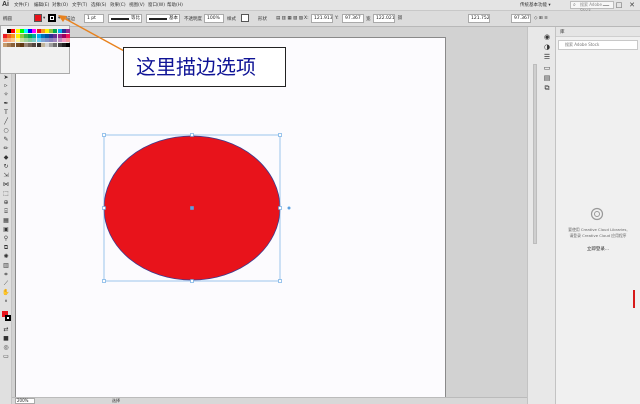 The width and height of the screenshot is (640, 404). I want to click on menu-type: 文字(T), so click(79, 5).